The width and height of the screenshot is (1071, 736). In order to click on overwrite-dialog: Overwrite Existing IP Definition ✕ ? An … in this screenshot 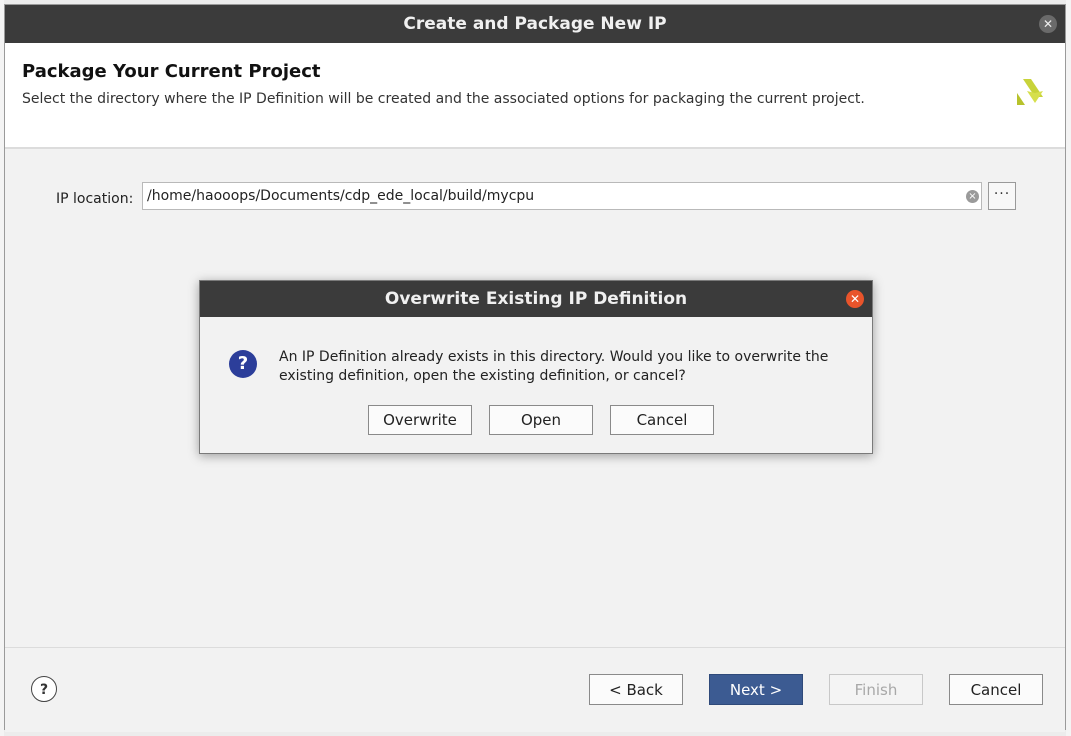, I will do `click(536, 367)`.